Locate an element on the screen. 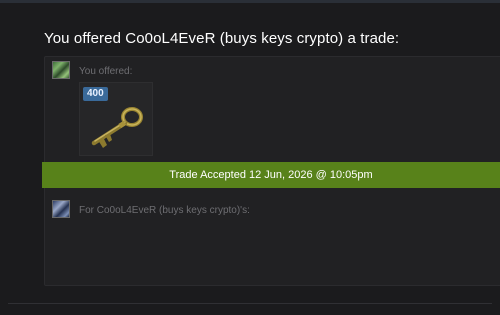  offered-item-tile: 400 is located at coordinates (116, 119).